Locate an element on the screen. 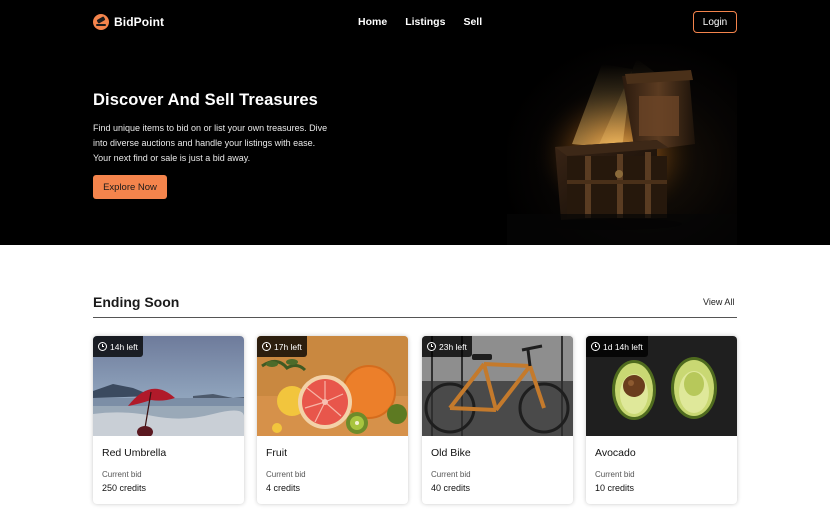  current-bid-value: 40 credits is located at coordinates (451, 488).